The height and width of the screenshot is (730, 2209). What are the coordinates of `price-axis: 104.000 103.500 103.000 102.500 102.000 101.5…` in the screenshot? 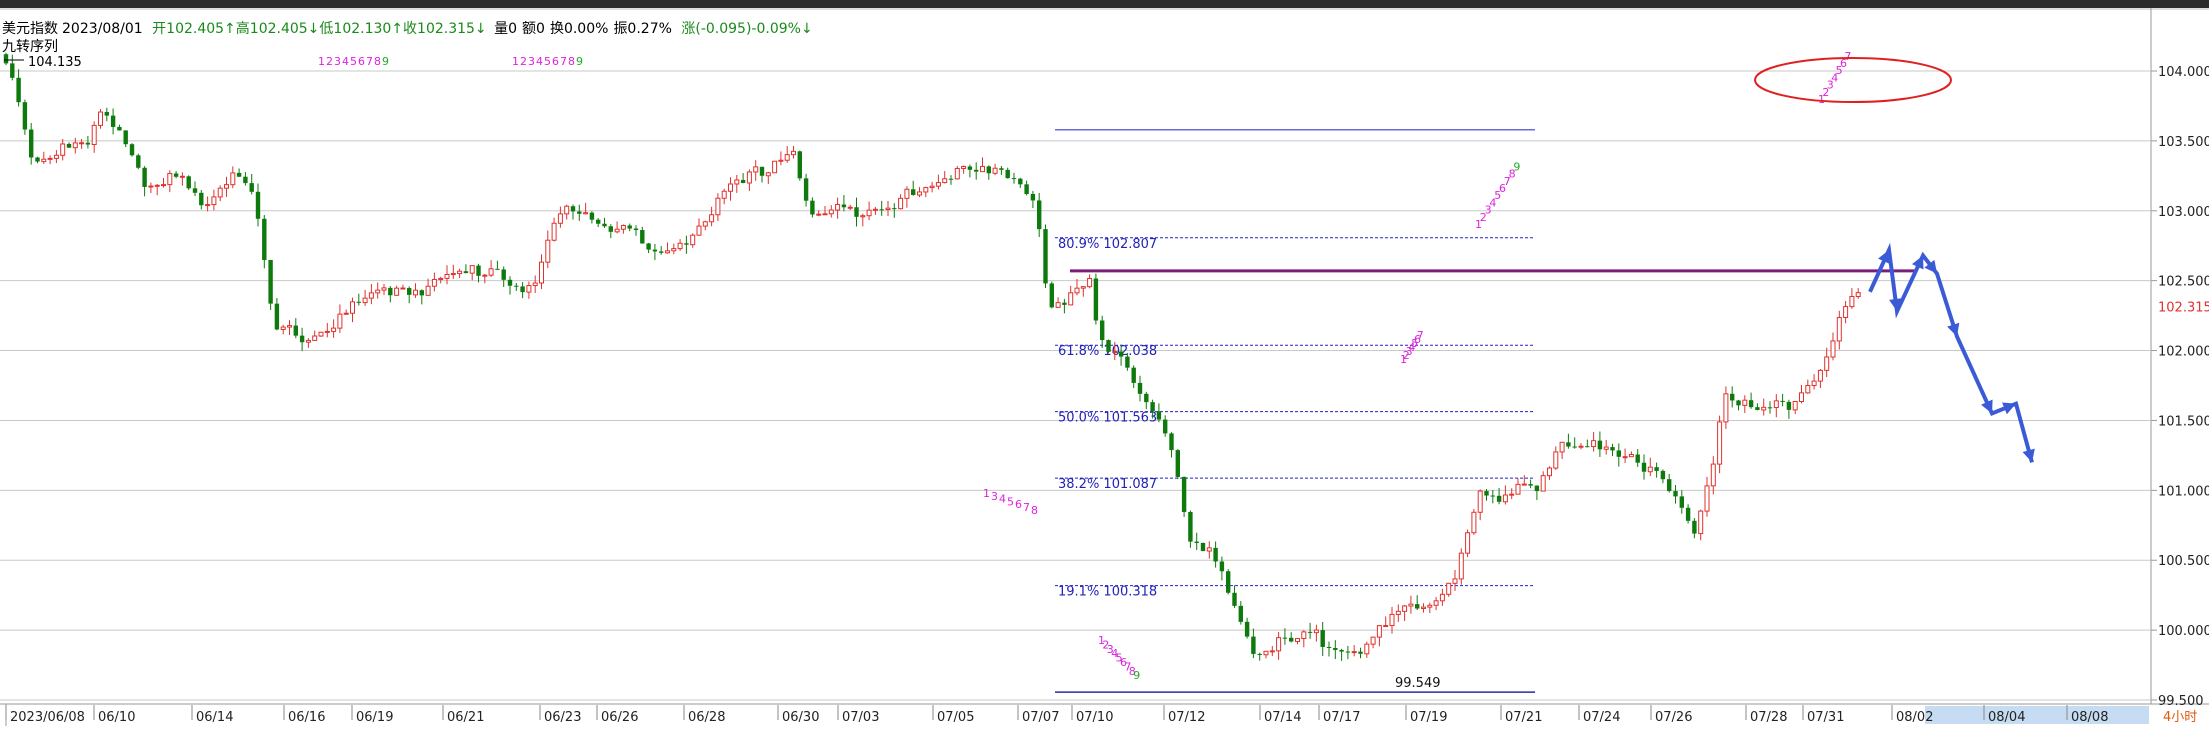 It's located at (2180, 387).